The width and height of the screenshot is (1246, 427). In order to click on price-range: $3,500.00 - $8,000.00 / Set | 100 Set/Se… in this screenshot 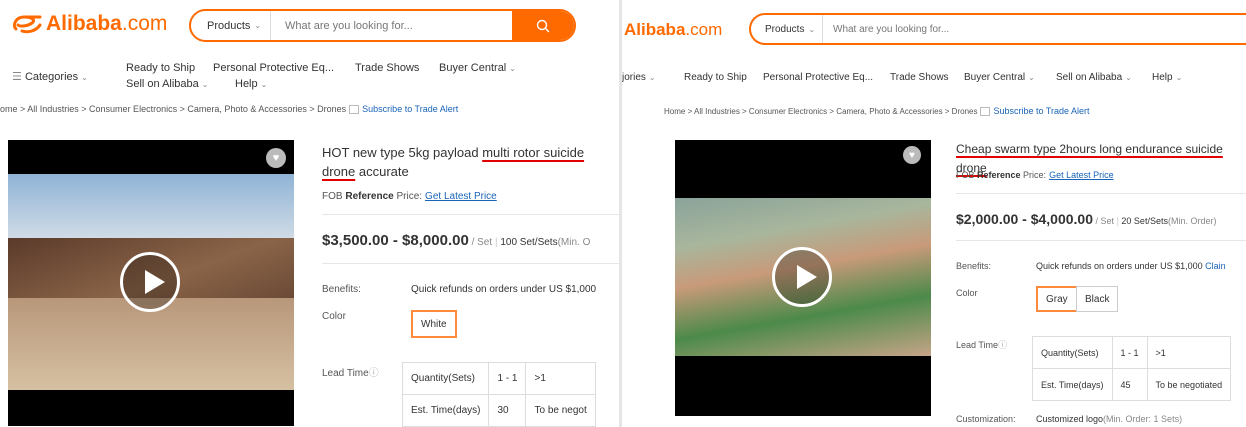, I will do `click(456, 240)`.